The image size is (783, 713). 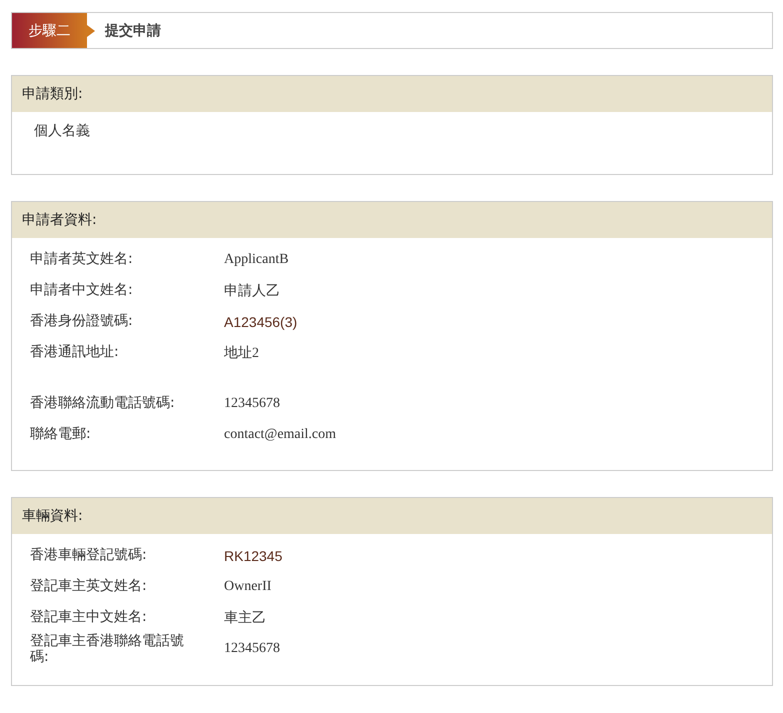 I want to click on field-label: 香港通訊地址:, so click(x=75, y=352).